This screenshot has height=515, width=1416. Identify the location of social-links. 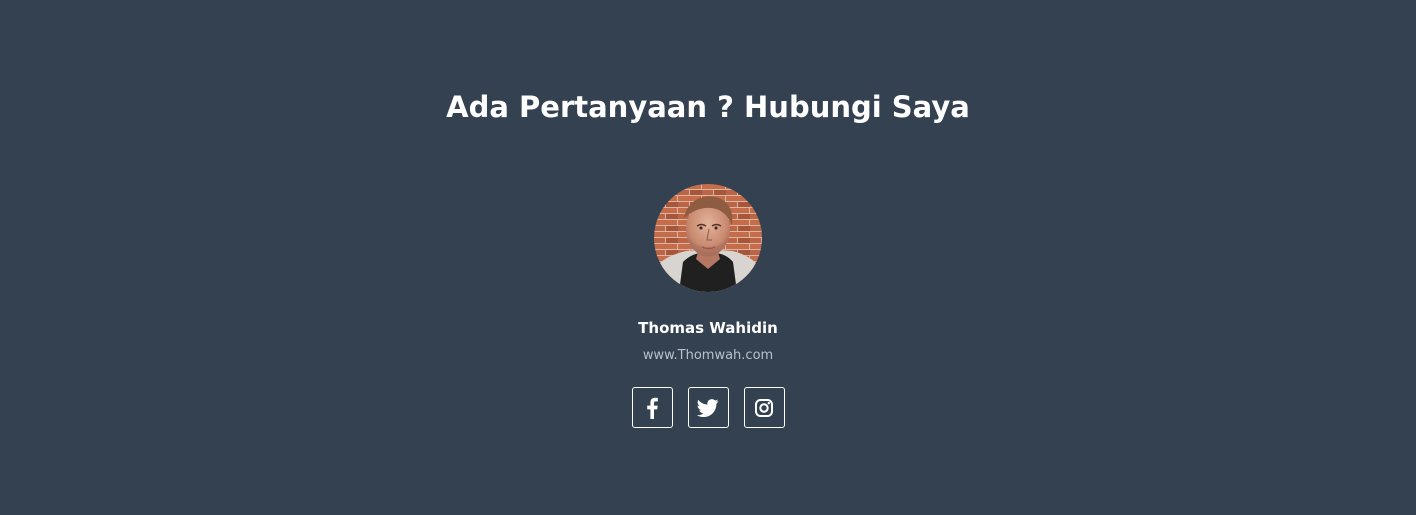
(708, 407).